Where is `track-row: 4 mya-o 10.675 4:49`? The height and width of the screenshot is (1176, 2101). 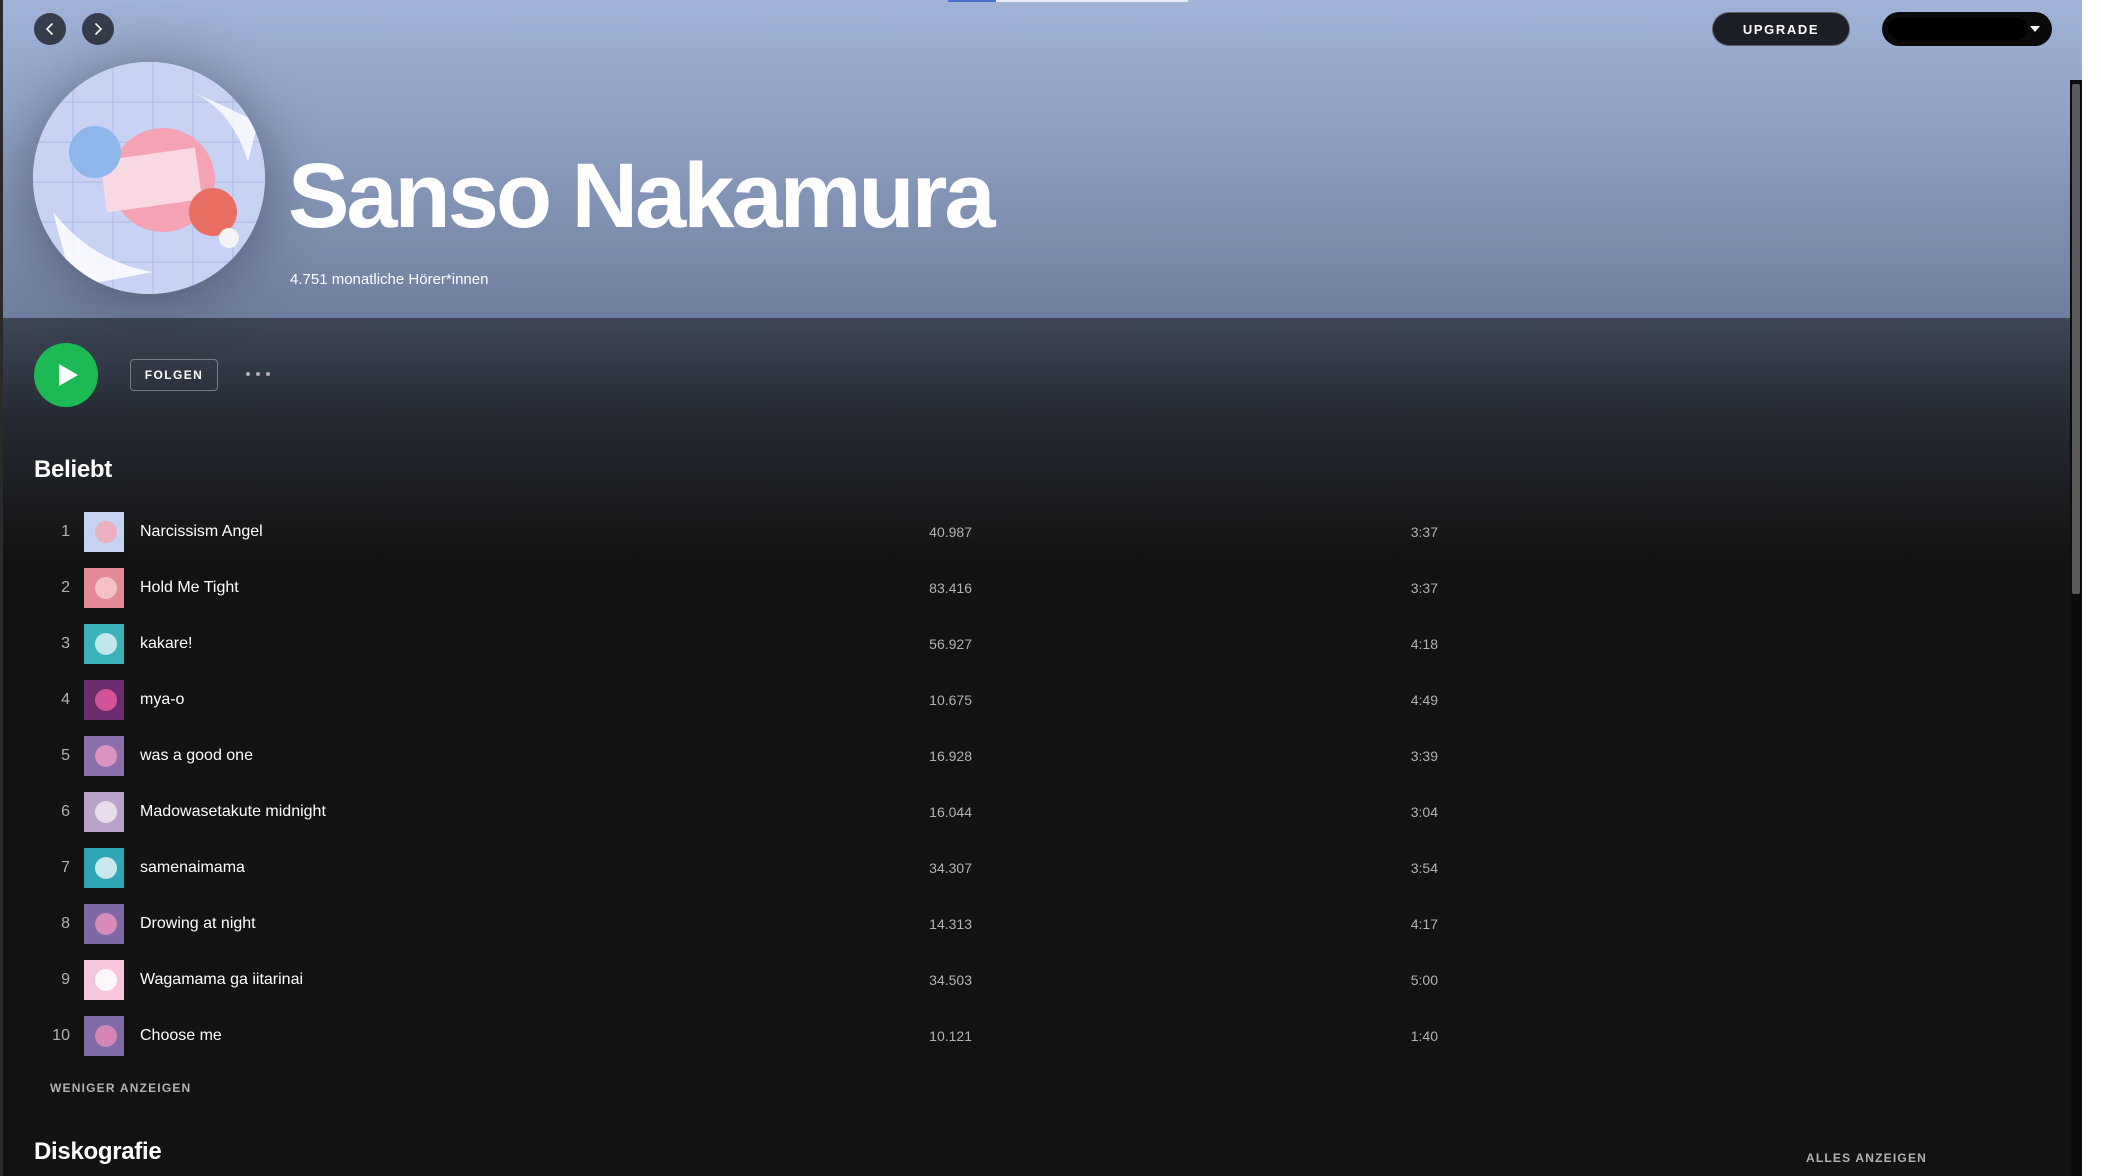 track-row: 4 mya-o 10.675 4:49 is located at coordinates (749, 700).